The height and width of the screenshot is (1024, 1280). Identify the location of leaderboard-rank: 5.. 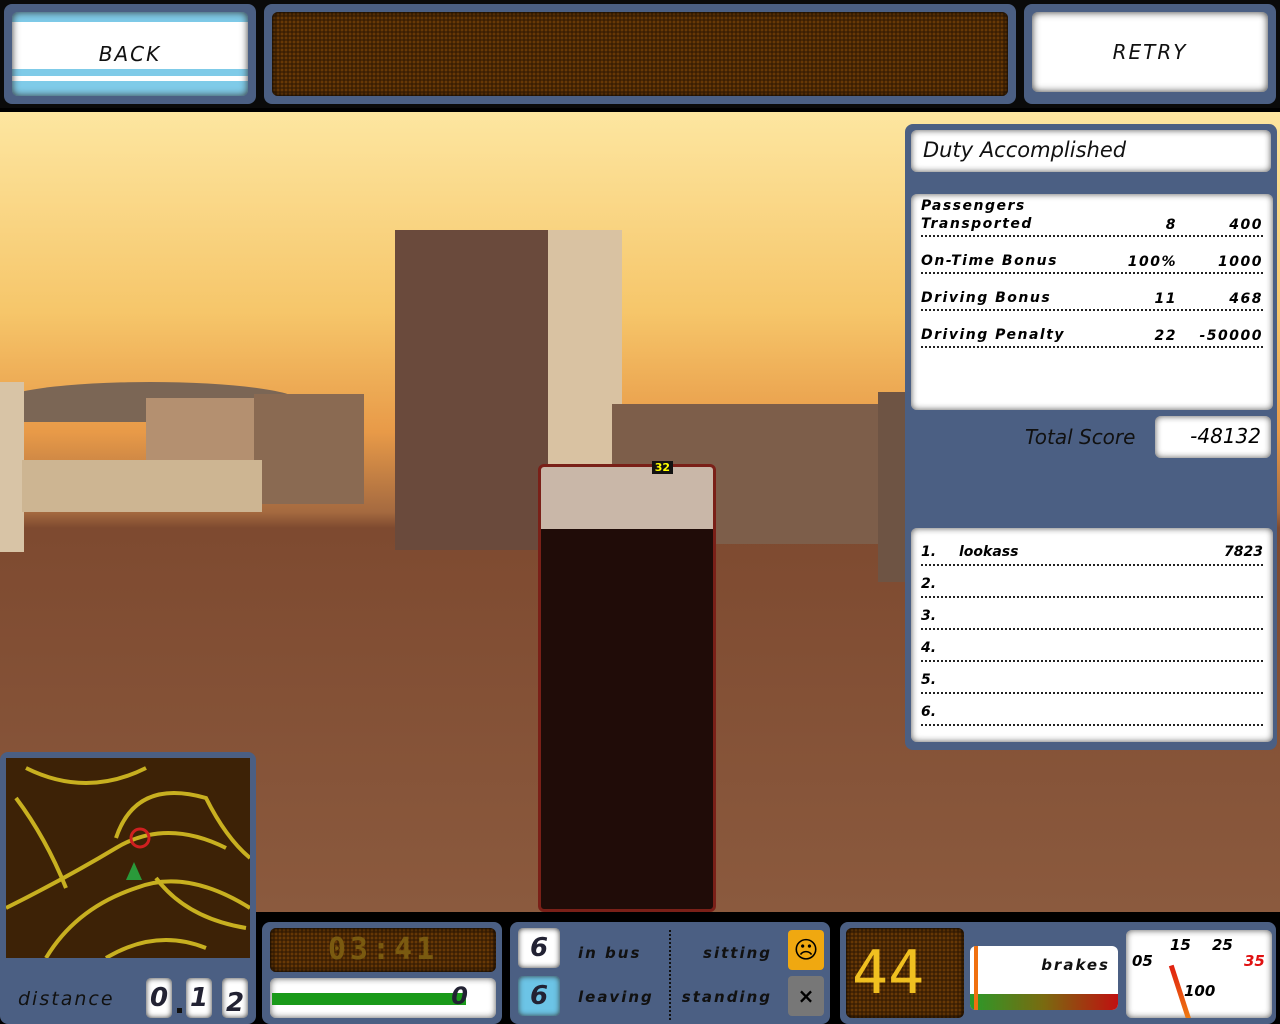
(929, 680).